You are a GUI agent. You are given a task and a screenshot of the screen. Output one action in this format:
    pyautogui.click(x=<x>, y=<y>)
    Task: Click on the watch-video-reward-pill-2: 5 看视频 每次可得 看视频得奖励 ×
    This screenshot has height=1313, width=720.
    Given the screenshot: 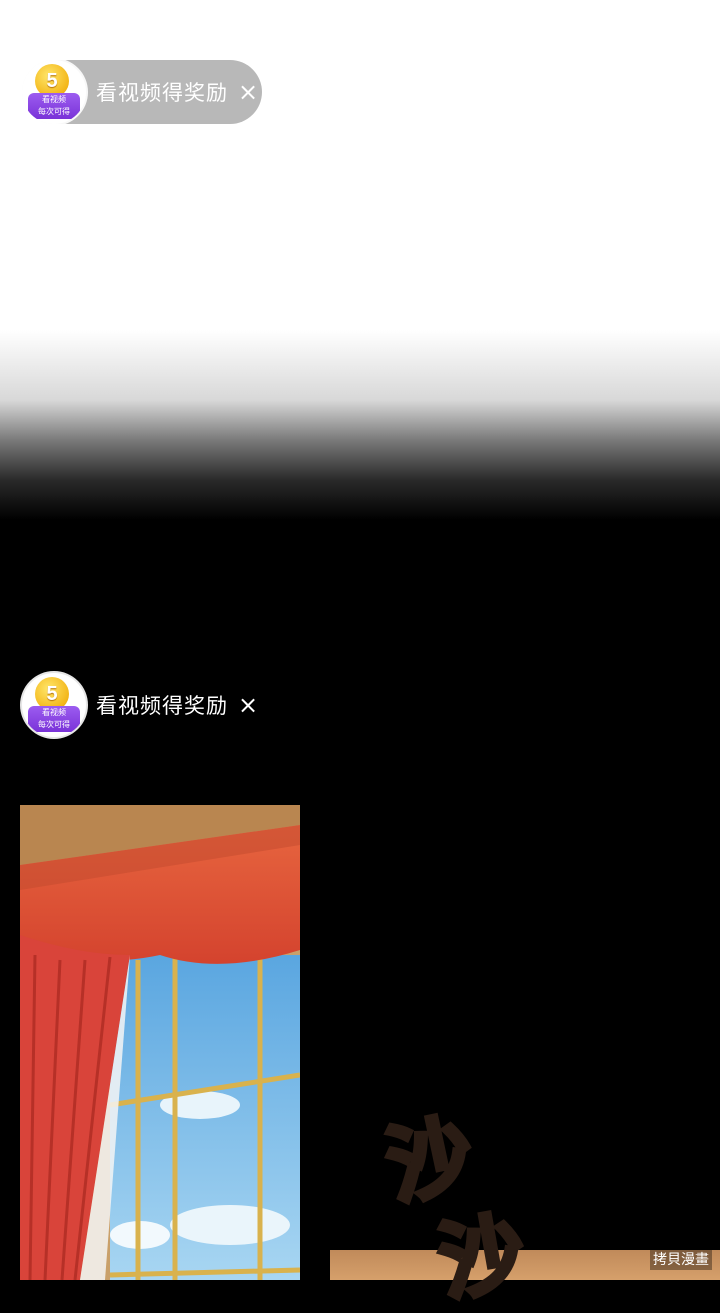 What is the action you would take?
    pyautogui.click(x=142, y=705)
    